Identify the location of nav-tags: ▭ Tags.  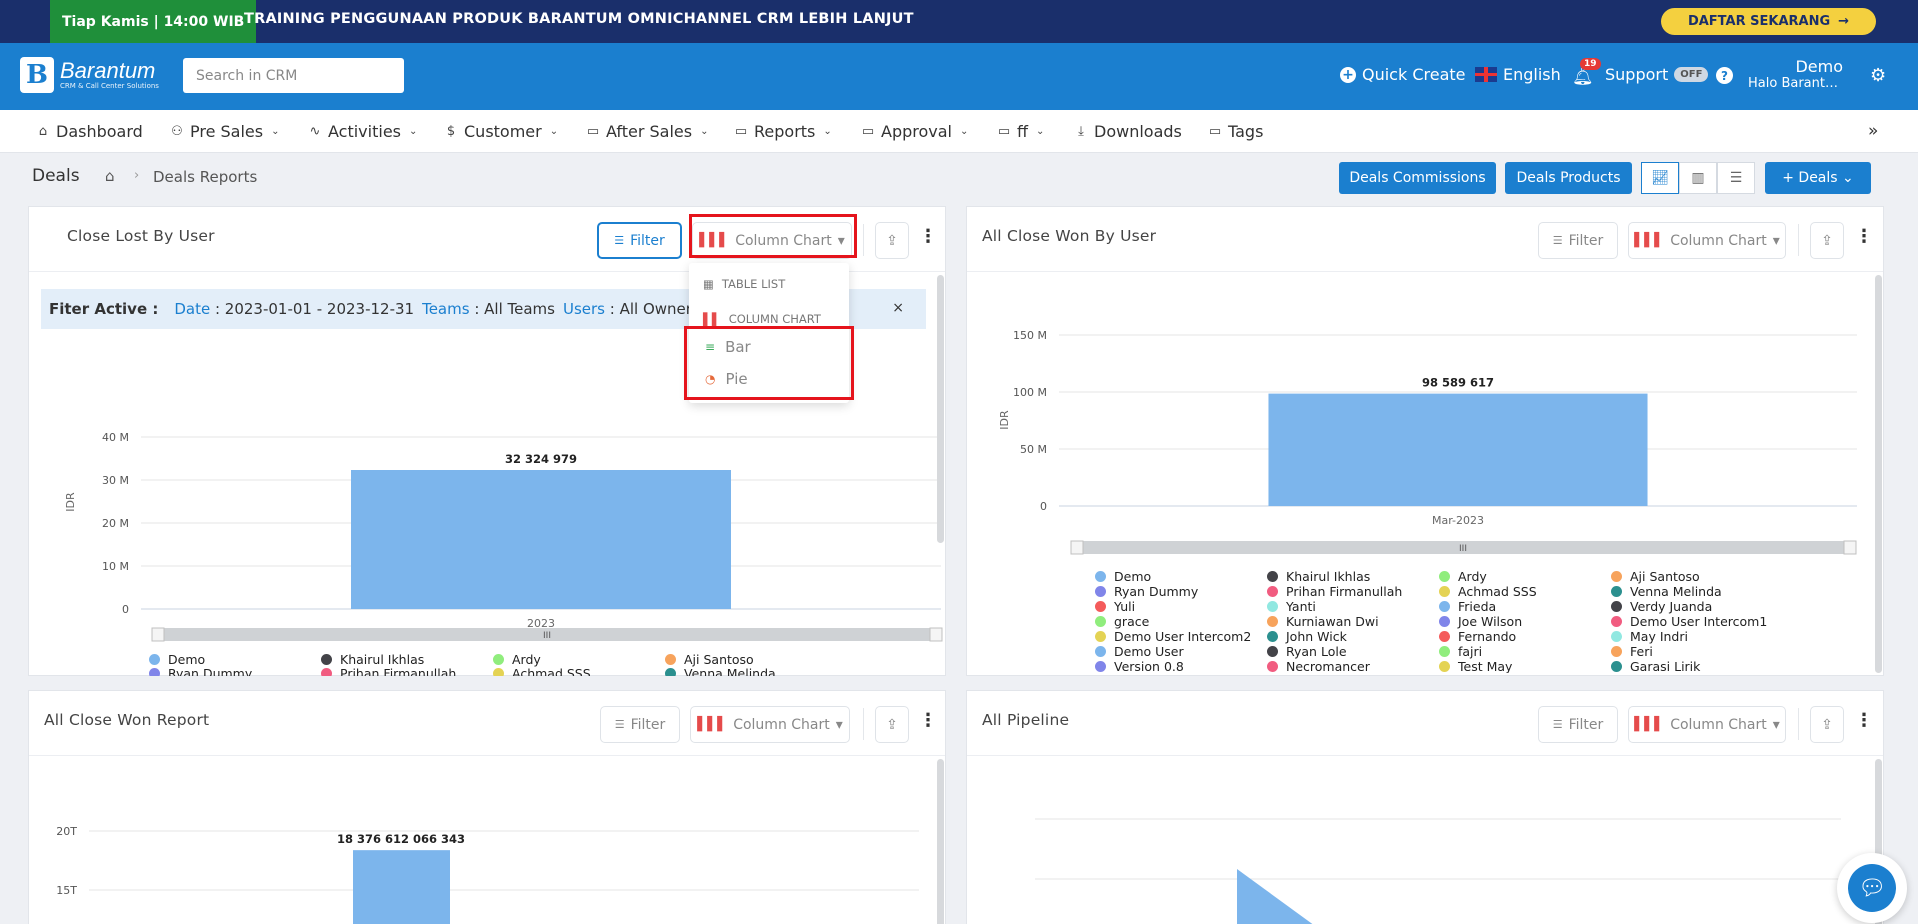
(1236, 131).